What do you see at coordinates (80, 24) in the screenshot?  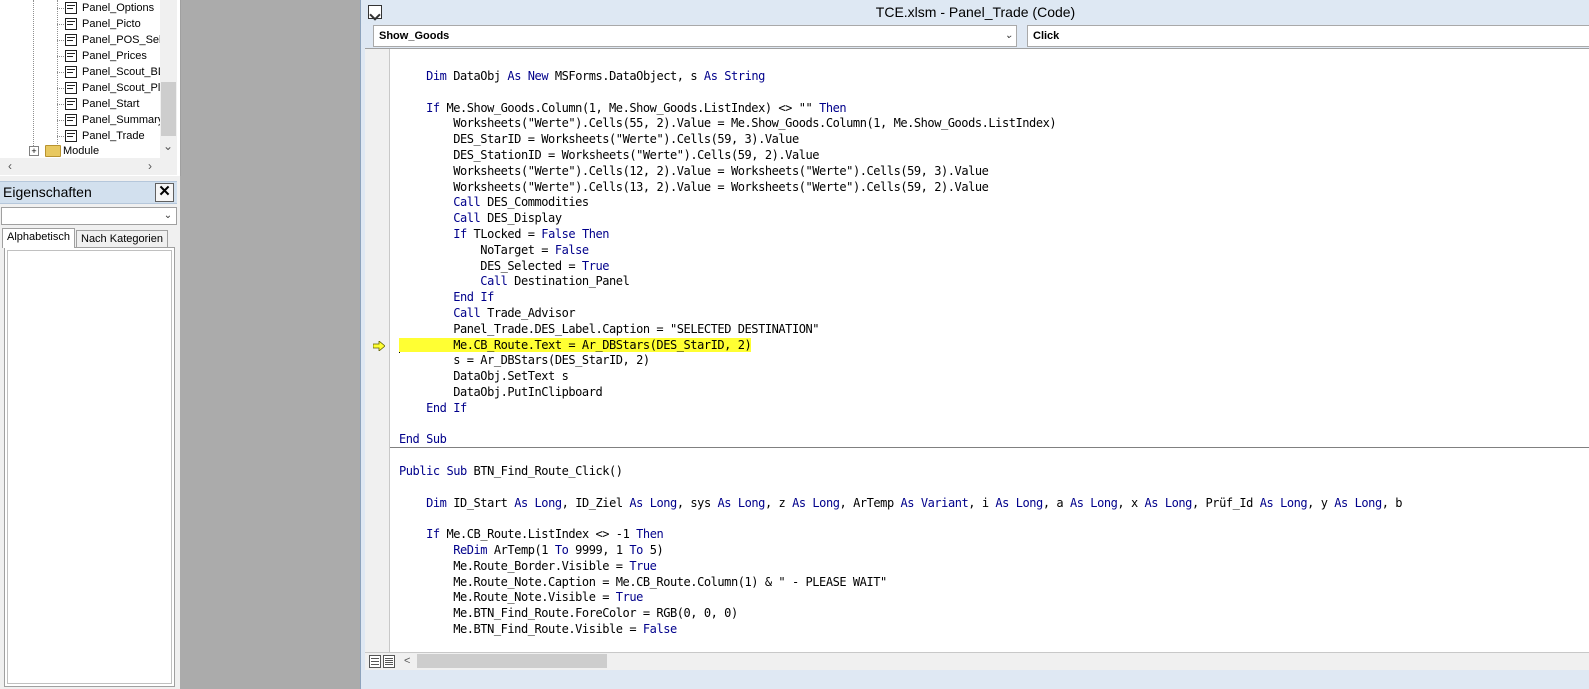 I see `tree-item: Panel_Picto` at bounding box center [80, 24].